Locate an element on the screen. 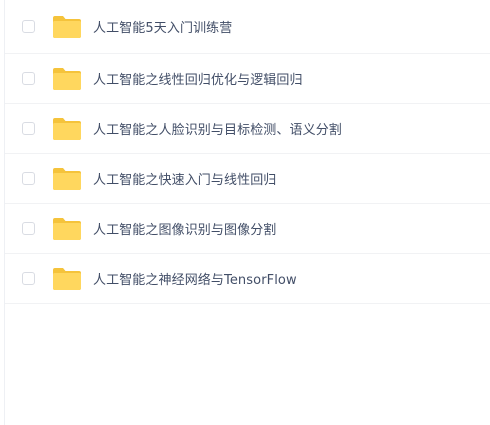 Image resolution: width=490 pixels, height=425 pixels. list-item: 人工智能之快速入门与线性回归 is located at coordinates (247, 179).